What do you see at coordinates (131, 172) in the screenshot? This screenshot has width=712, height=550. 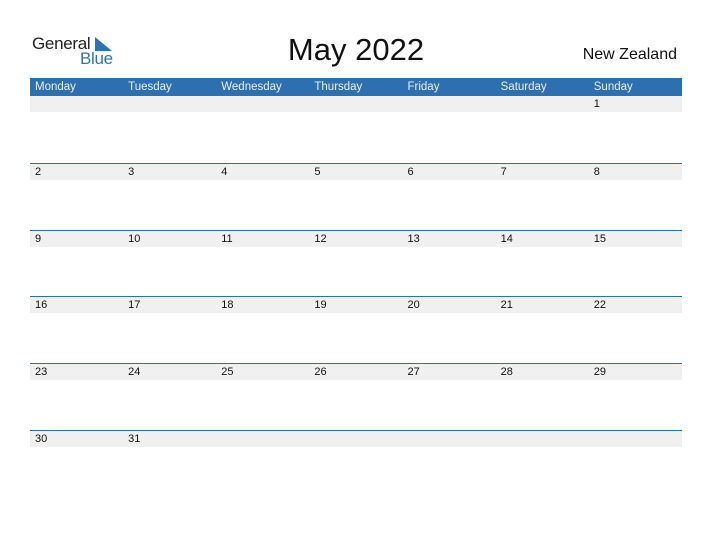 I see `day-number: 3` at bounding box center [131, 172].